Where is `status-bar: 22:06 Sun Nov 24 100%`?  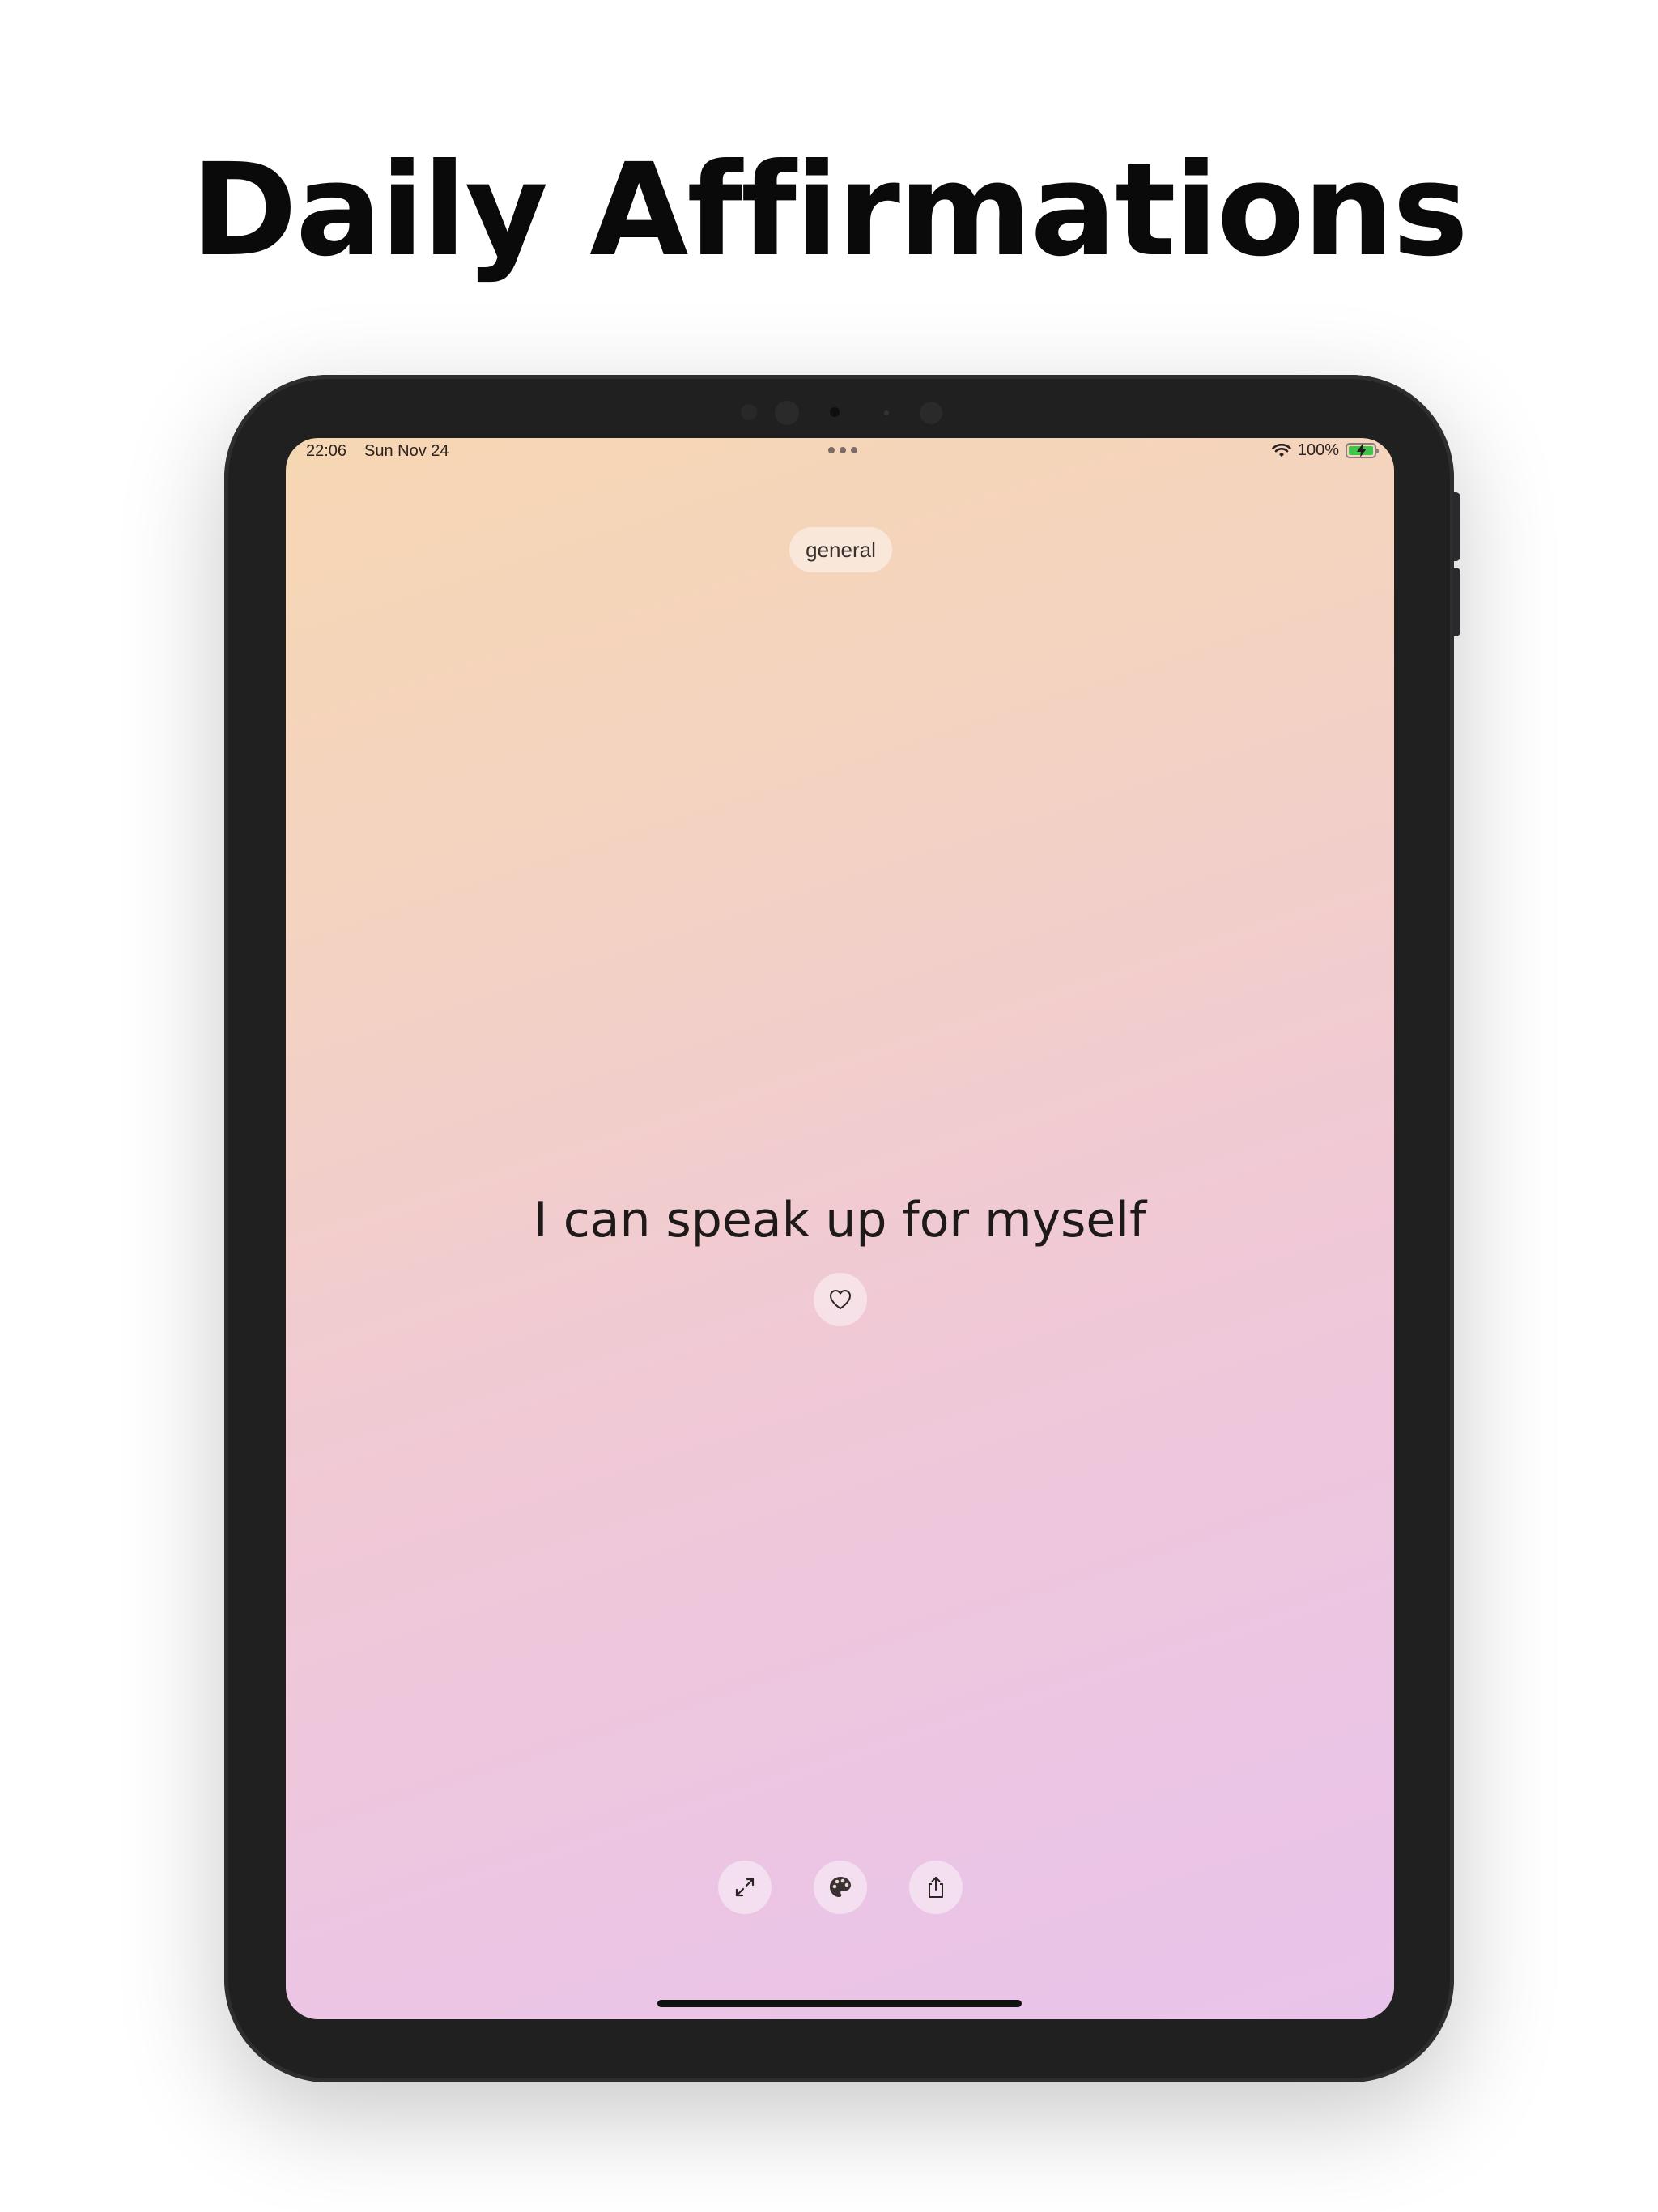 status-bar: 22:06 Sun Nov 24 100% is located at coordinates (840, 453).